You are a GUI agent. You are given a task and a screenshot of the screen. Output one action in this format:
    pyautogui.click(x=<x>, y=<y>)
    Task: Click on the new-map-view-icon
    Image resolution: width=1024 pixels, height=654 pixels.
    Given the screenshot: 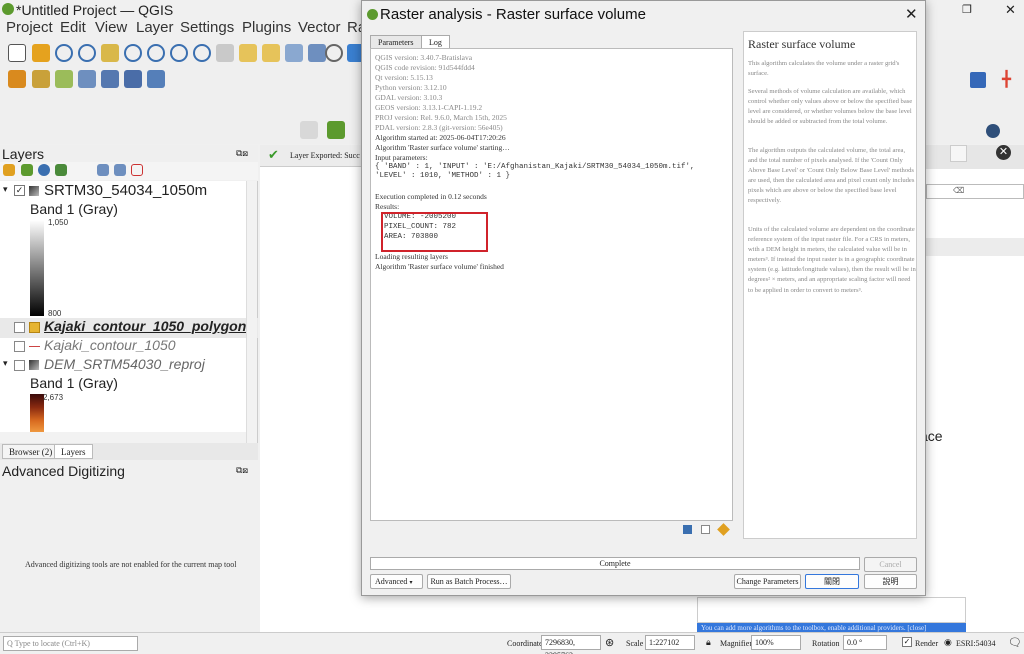 What is the action you would take?
    pyautogui.click(x=317, y=53)
    